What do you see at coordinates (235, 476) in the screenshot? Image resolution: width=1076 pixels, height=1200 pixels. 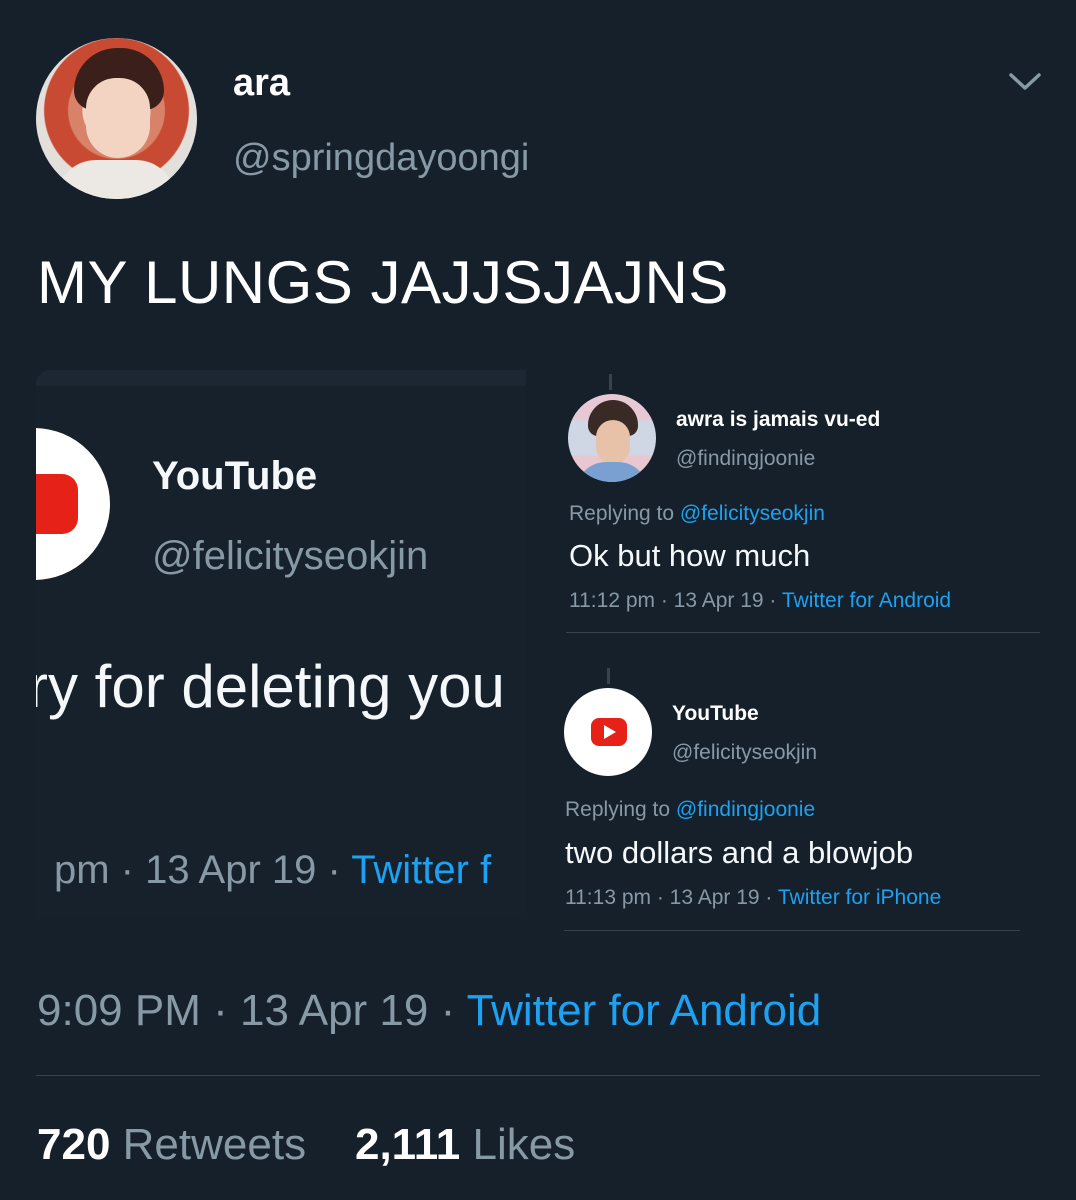 I see `image-tweet-name: YouTube` at bounding box center [235, 476].